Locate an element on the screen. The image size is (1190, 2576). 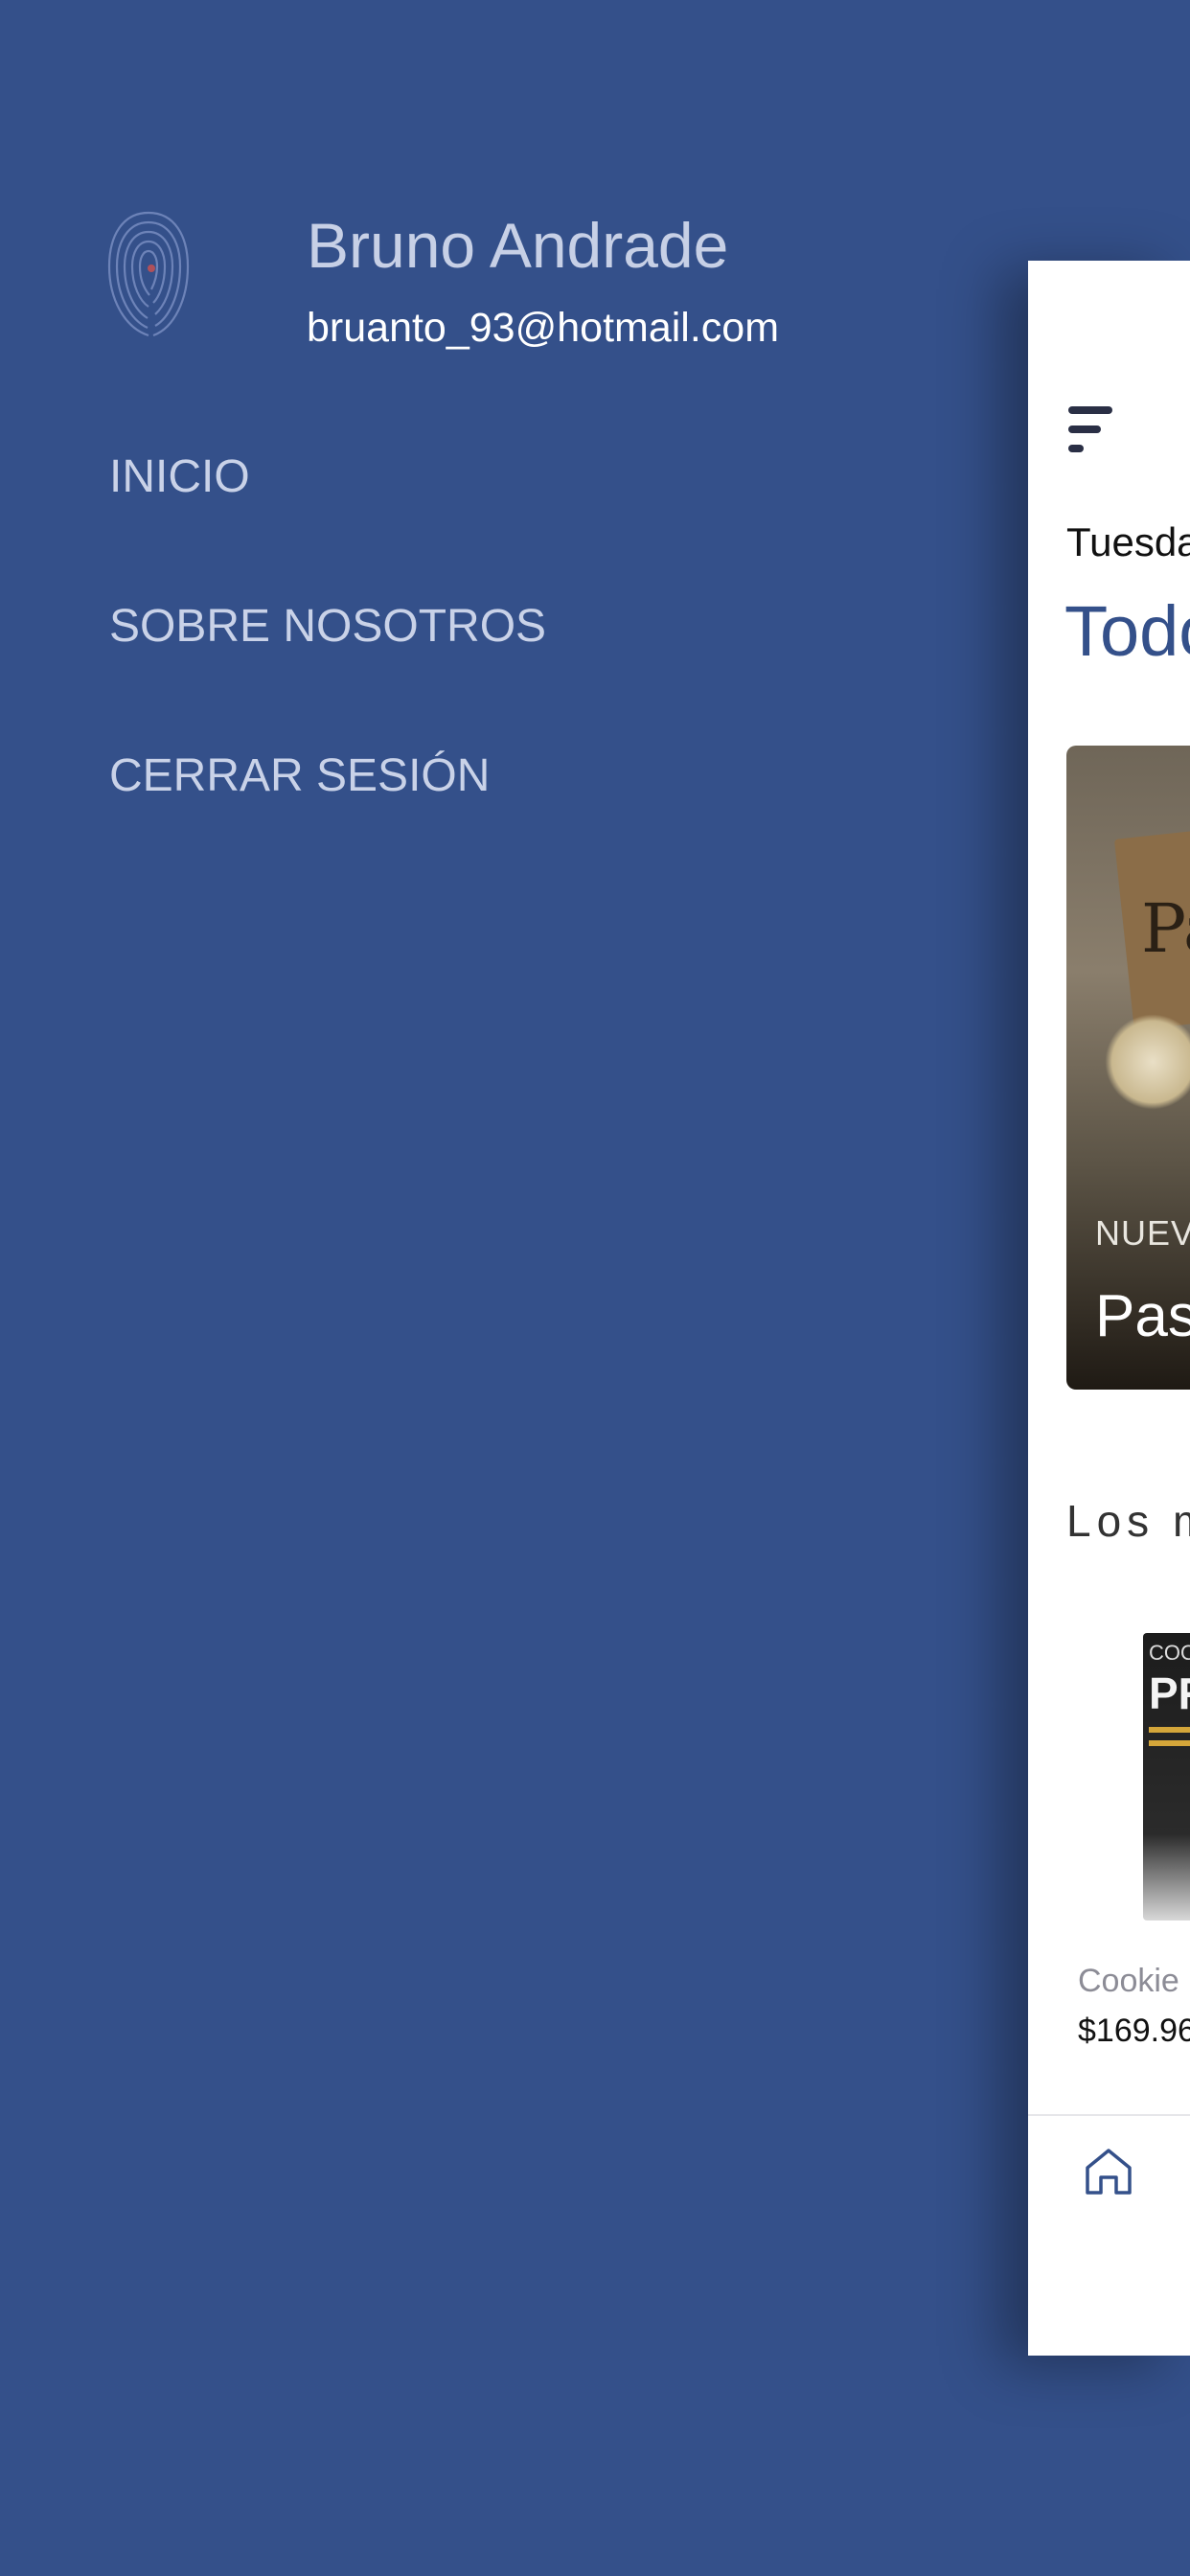
popular-section-title: Los m is located at coordinates (1128, 1521).